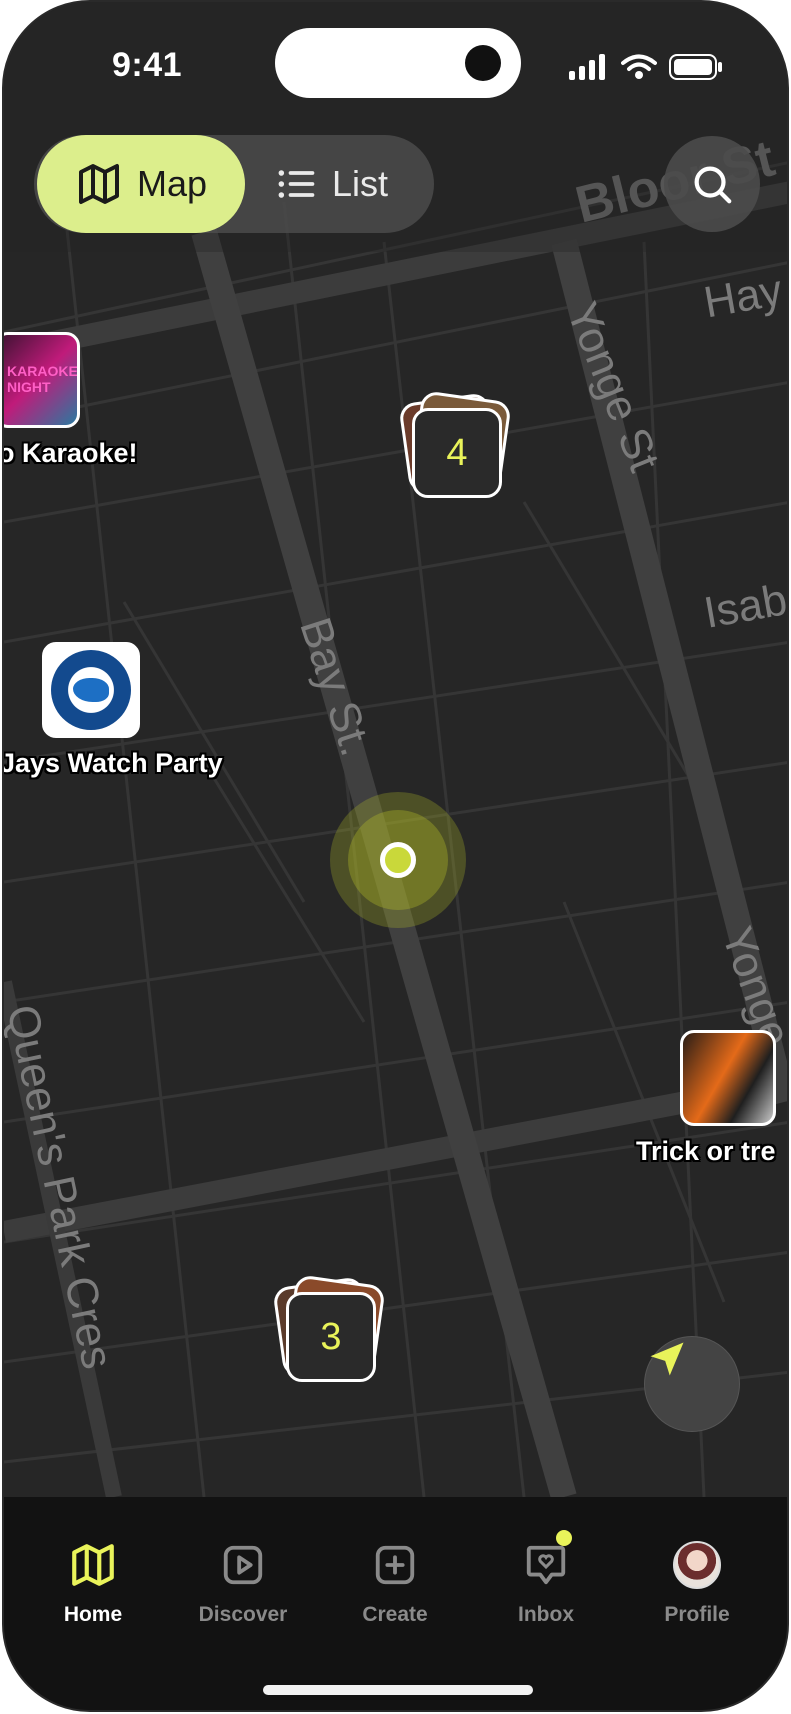 The width and height of the screenshot is (791, 1714). I want to click on cluster-count: 3, so click(331, 1337).